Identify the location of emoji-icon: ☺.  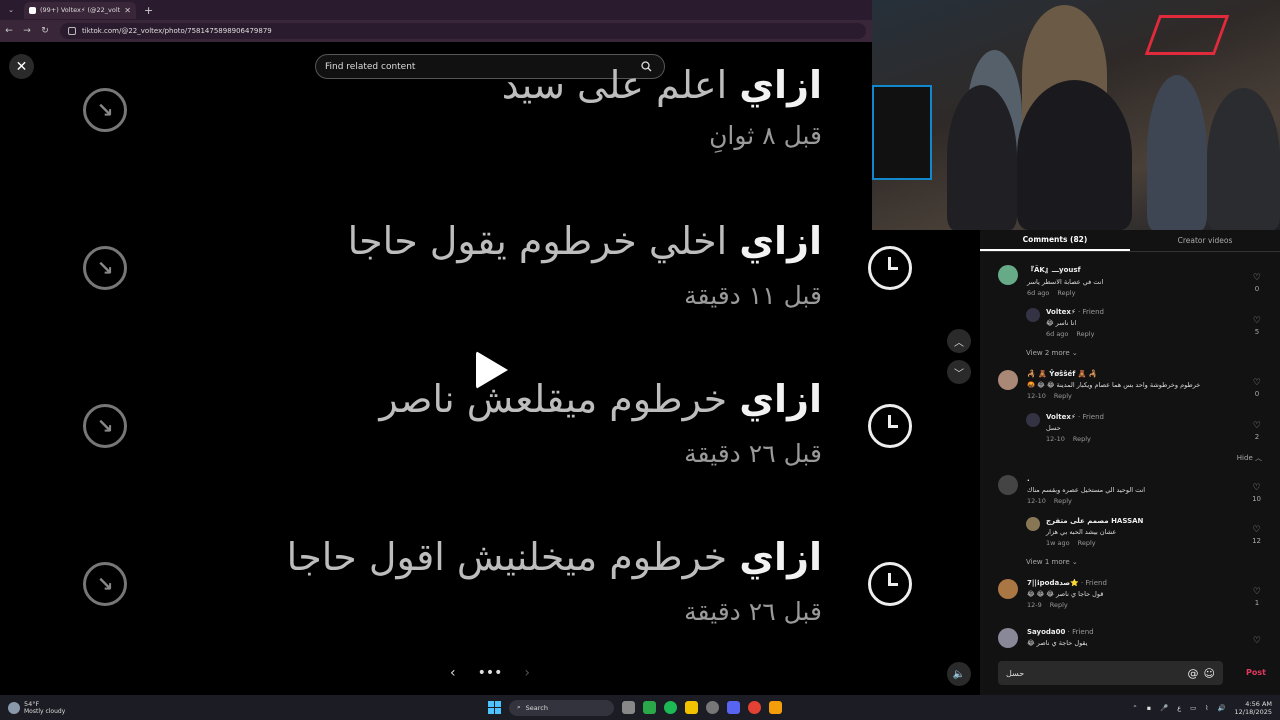
(1209, 673).